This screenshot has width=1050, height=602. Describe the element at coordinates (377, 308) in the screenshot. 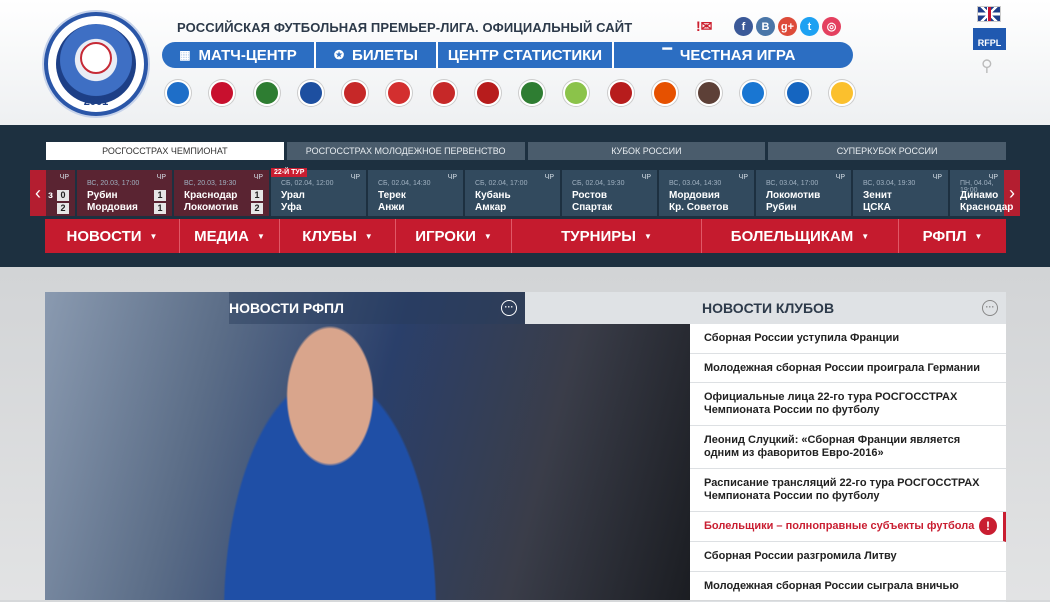

I see `news-rfpl-header: НОВОСТИ РФПЛ ···` at that location.